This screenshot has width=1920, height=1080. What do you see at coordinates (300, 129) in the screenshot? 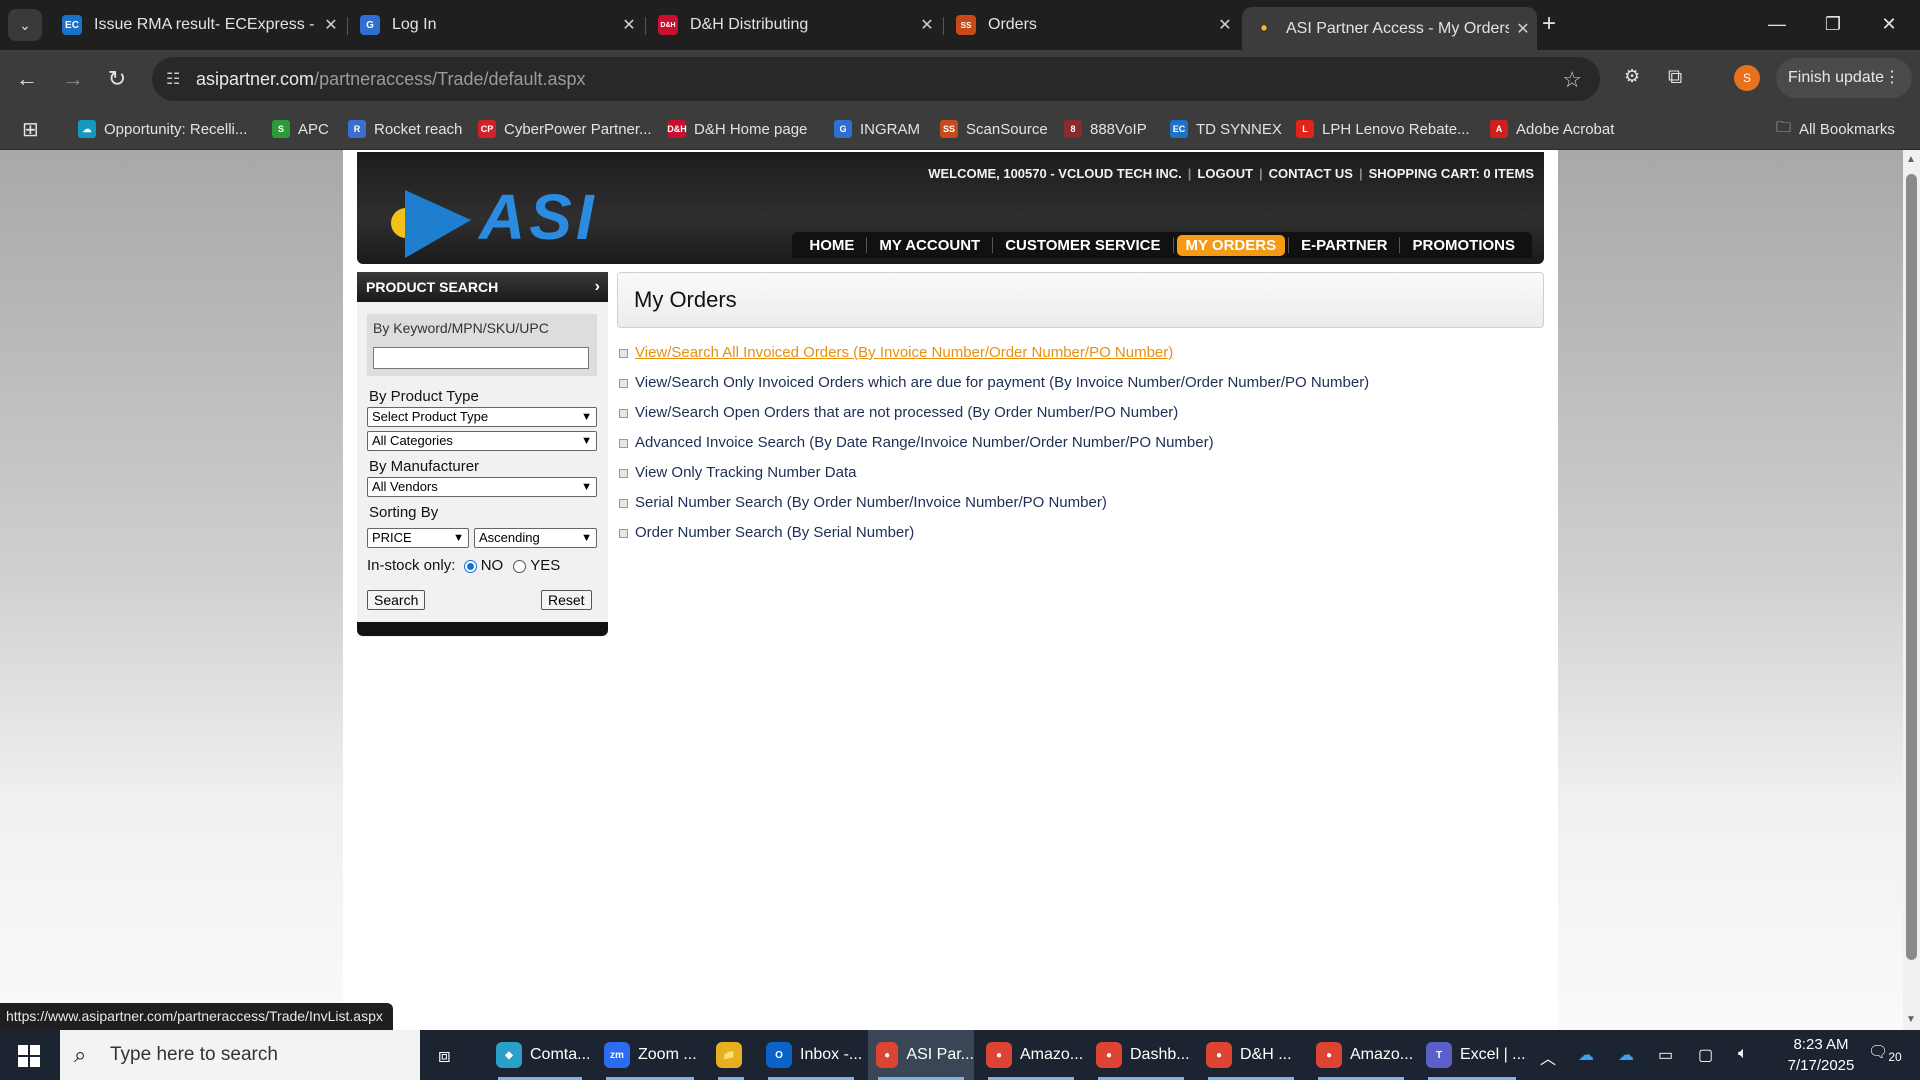
I see `bookmark-item: S APC` at bounding box center [300, 129].